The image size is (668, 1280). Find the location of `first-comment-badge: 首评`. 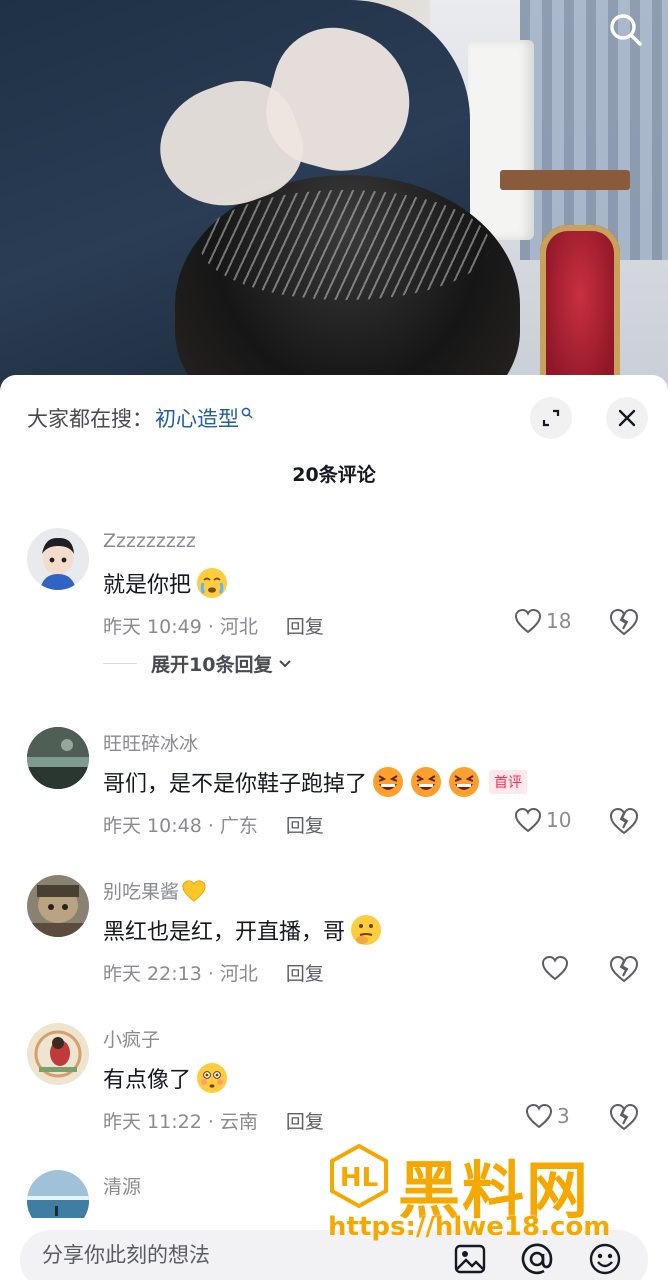

first-comment-badge: 首评 is located at coordinates (508, 782).